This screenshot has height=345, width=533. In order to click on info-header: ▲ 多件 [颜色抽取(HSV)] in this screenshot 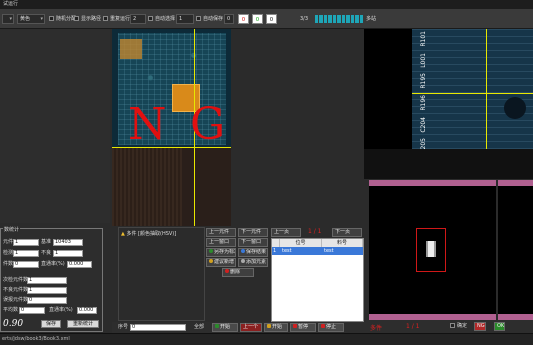, I will do `click(149, 234)`.